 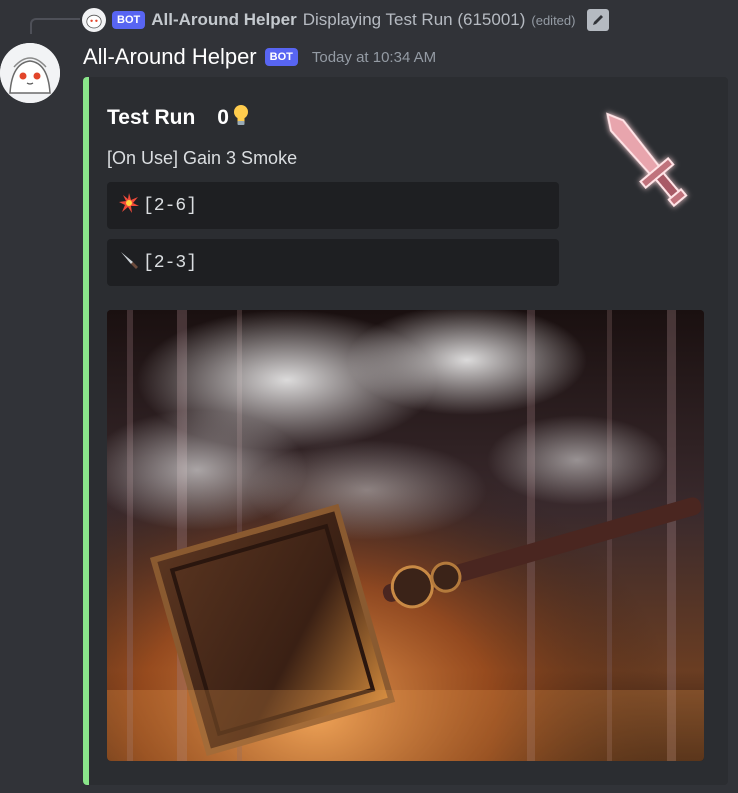 I want to click on embed-title: Test Run 0, so click(x=179, y=117).